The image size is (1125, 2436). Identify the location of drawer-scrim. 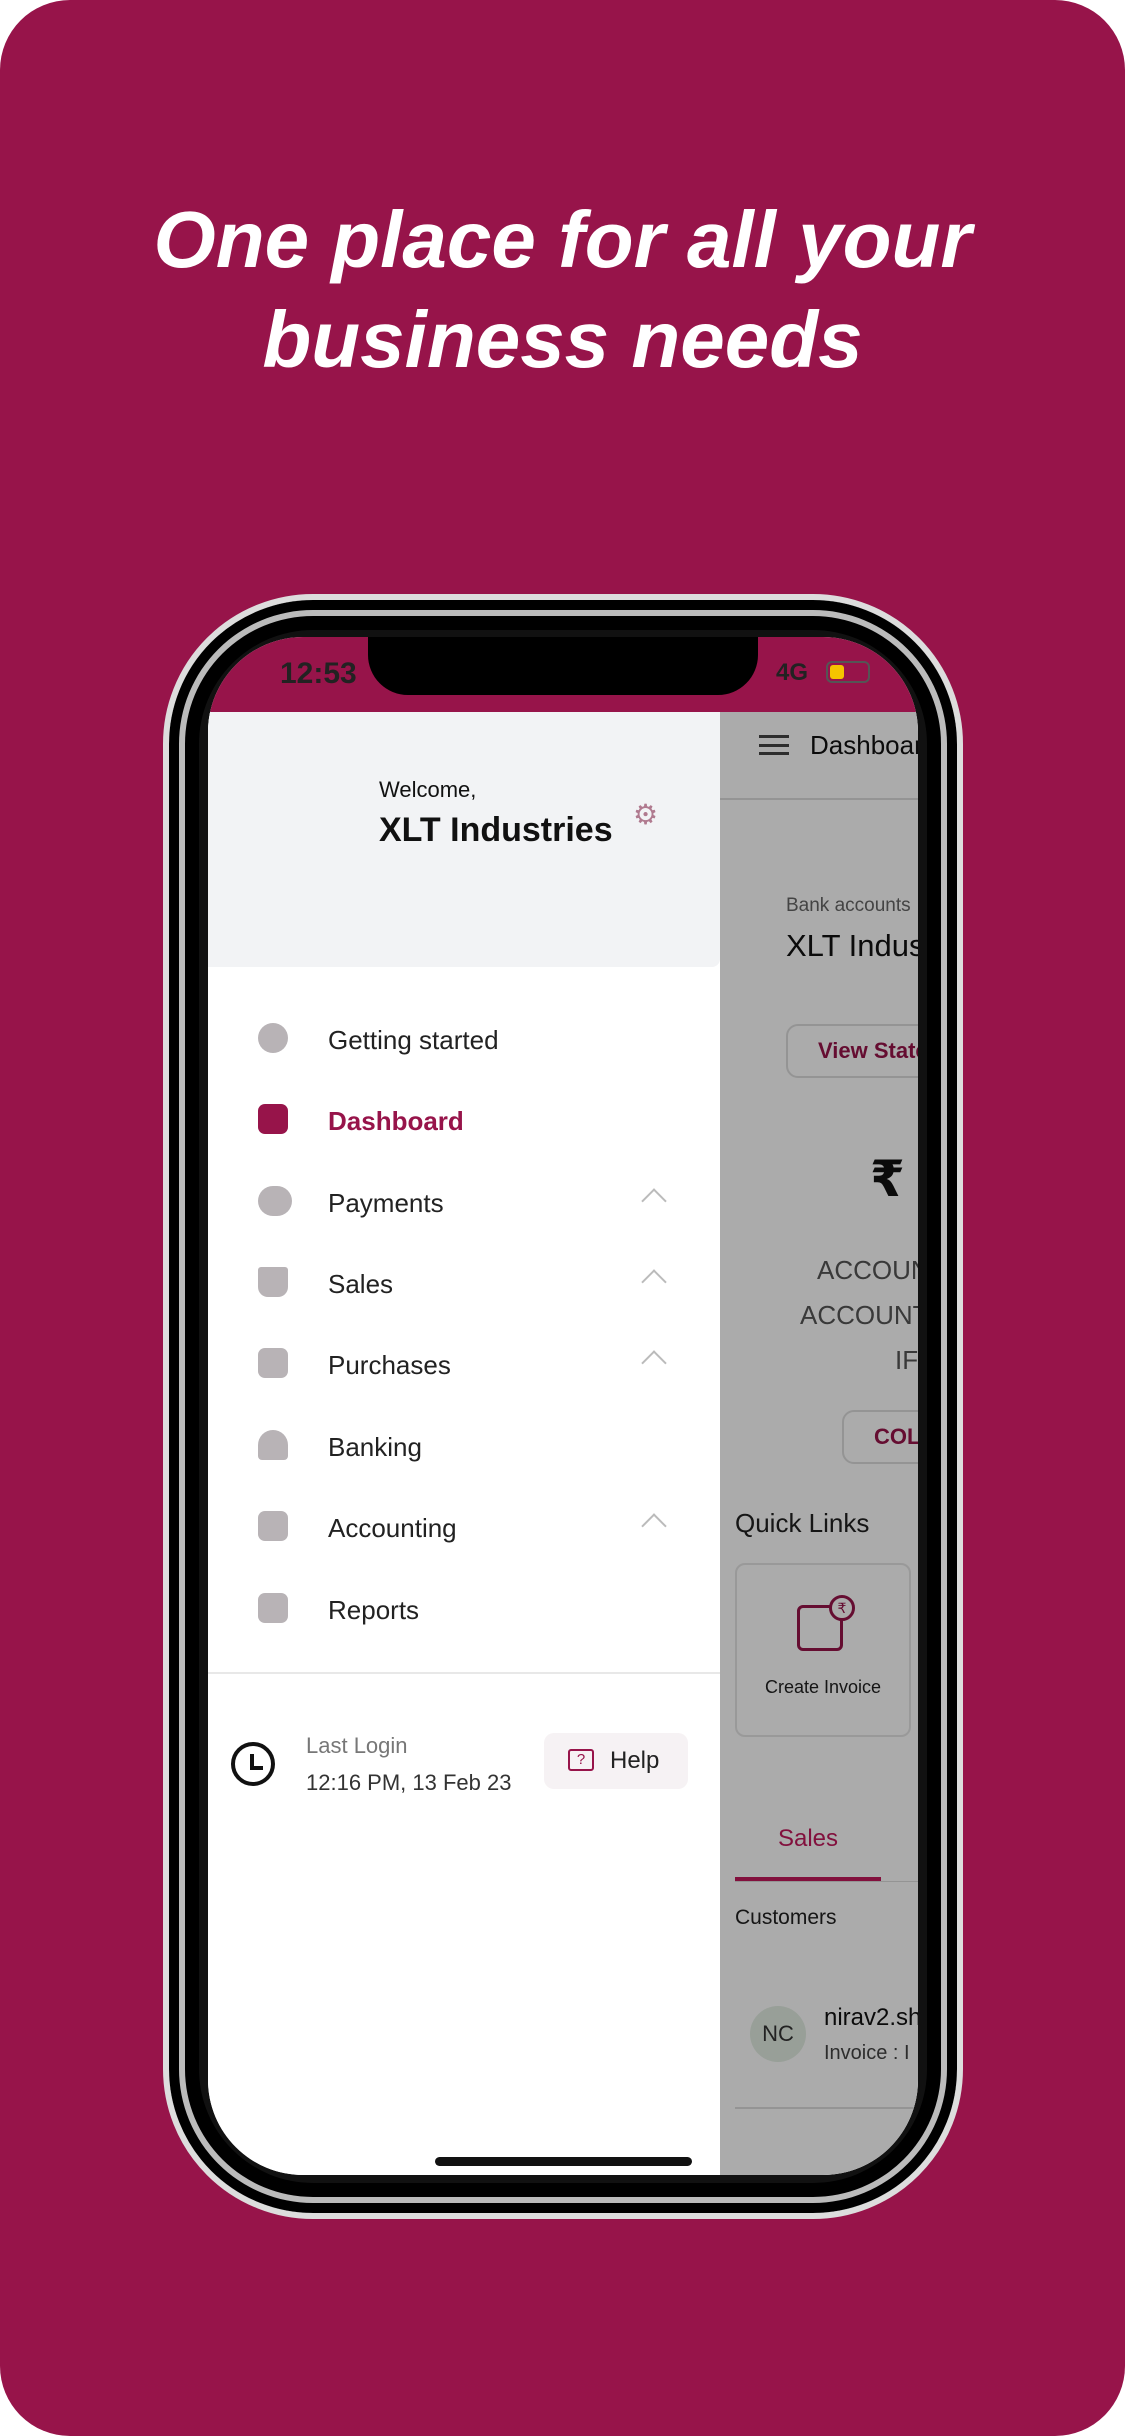
(819, 1443).